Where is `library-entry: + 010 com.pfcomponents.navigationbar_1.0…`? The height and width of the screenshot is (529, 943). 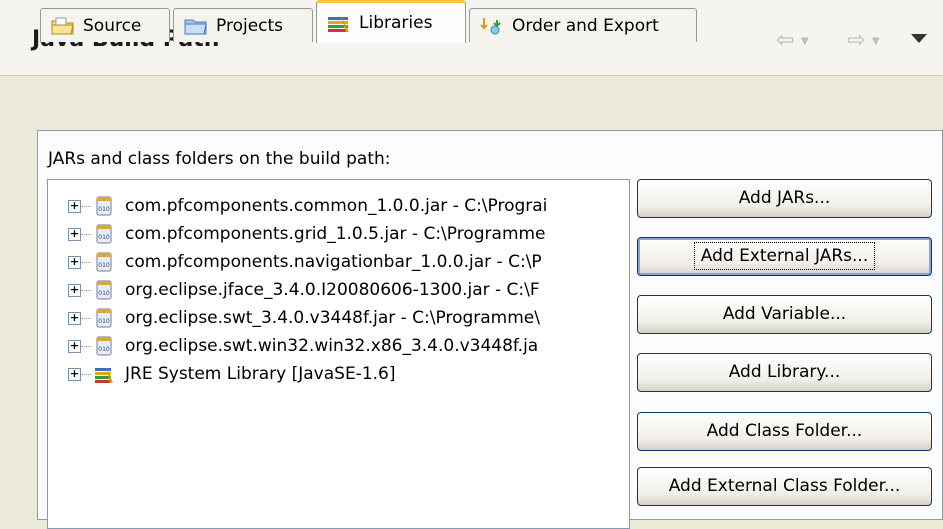 library-entry: + 010 com.pfcomponents.navigationbar_1.0… is located at coordinates (338, 262).